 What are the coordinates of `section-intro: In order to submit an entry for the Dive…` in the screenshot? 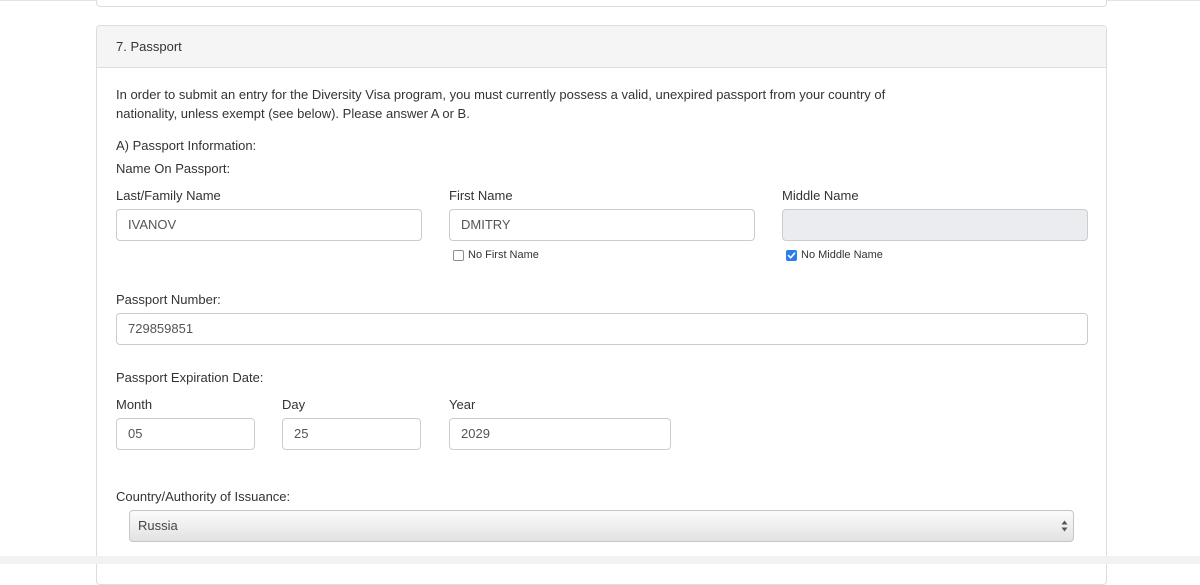 It's located at (501, 104).